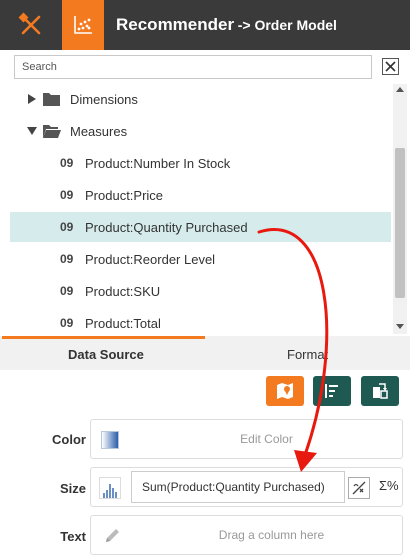  Describe the element at coordinates (166, 227) in the screenshot. I see `measure-label: Product:Quantity Purchased` at that location.